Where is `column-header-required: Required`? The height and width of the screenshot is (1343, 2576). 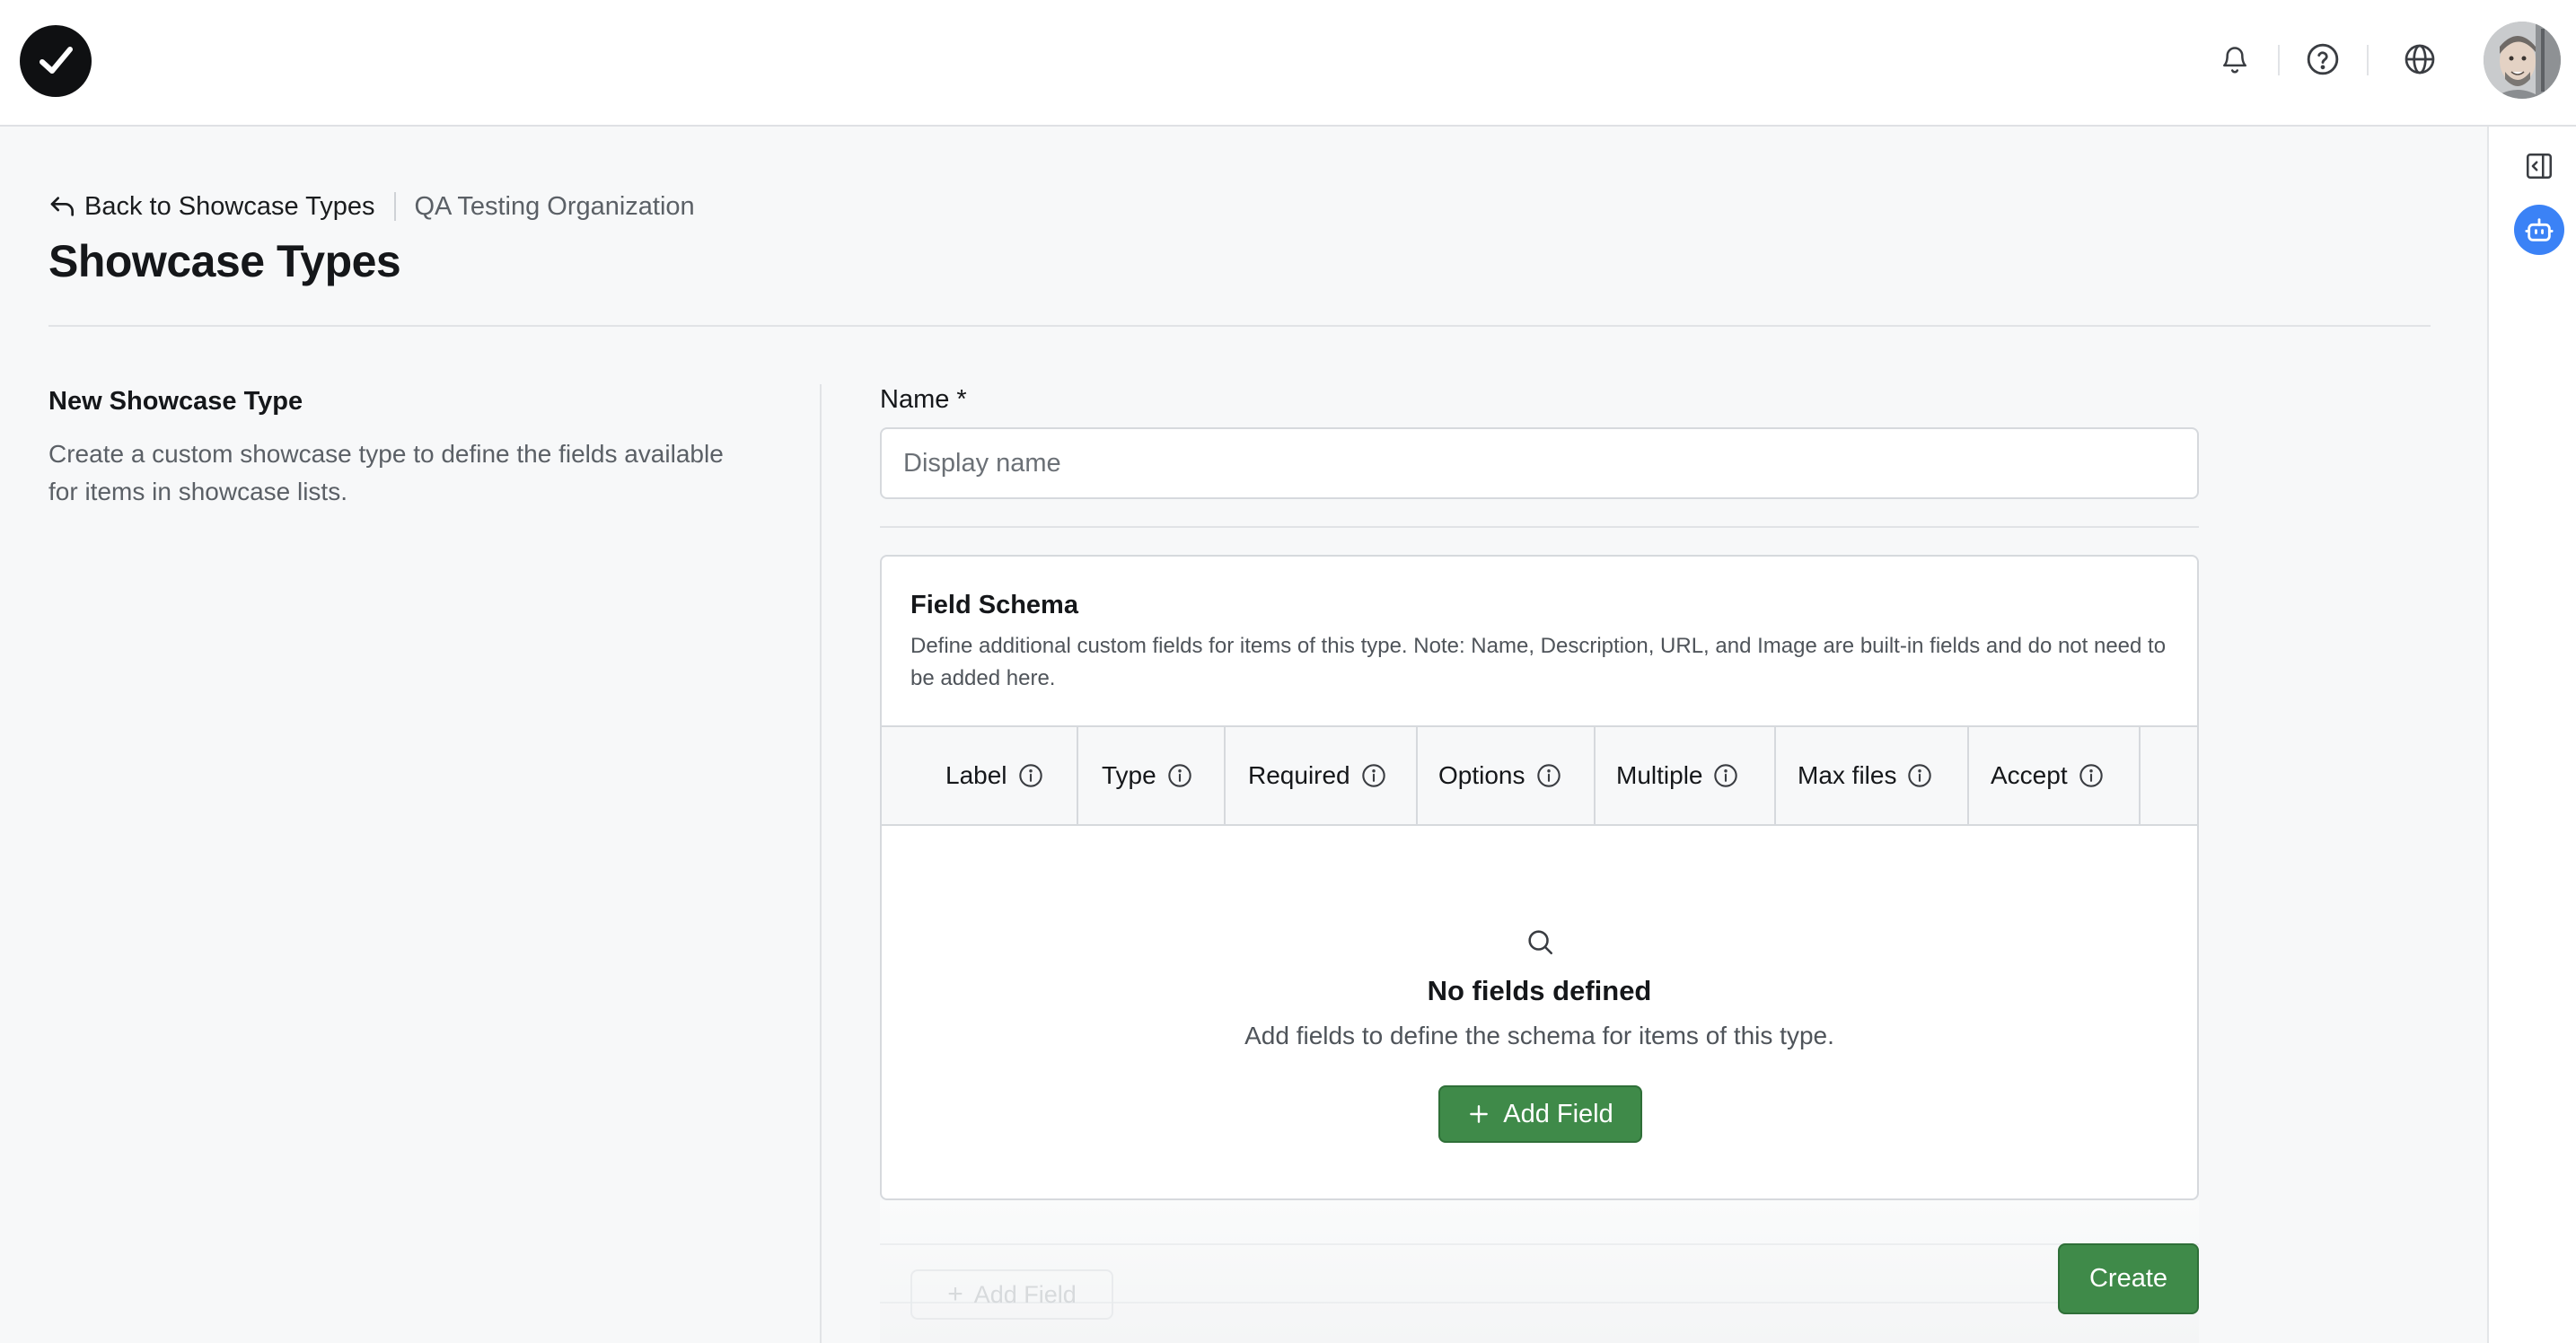
column-header-required: Required is located at coordinates (1317, 775).